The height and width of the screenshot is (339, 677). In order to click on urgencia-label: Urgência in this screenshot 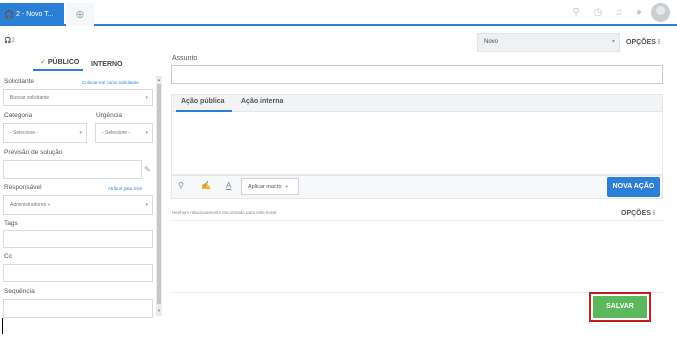, I will do `click(109, 115)`.